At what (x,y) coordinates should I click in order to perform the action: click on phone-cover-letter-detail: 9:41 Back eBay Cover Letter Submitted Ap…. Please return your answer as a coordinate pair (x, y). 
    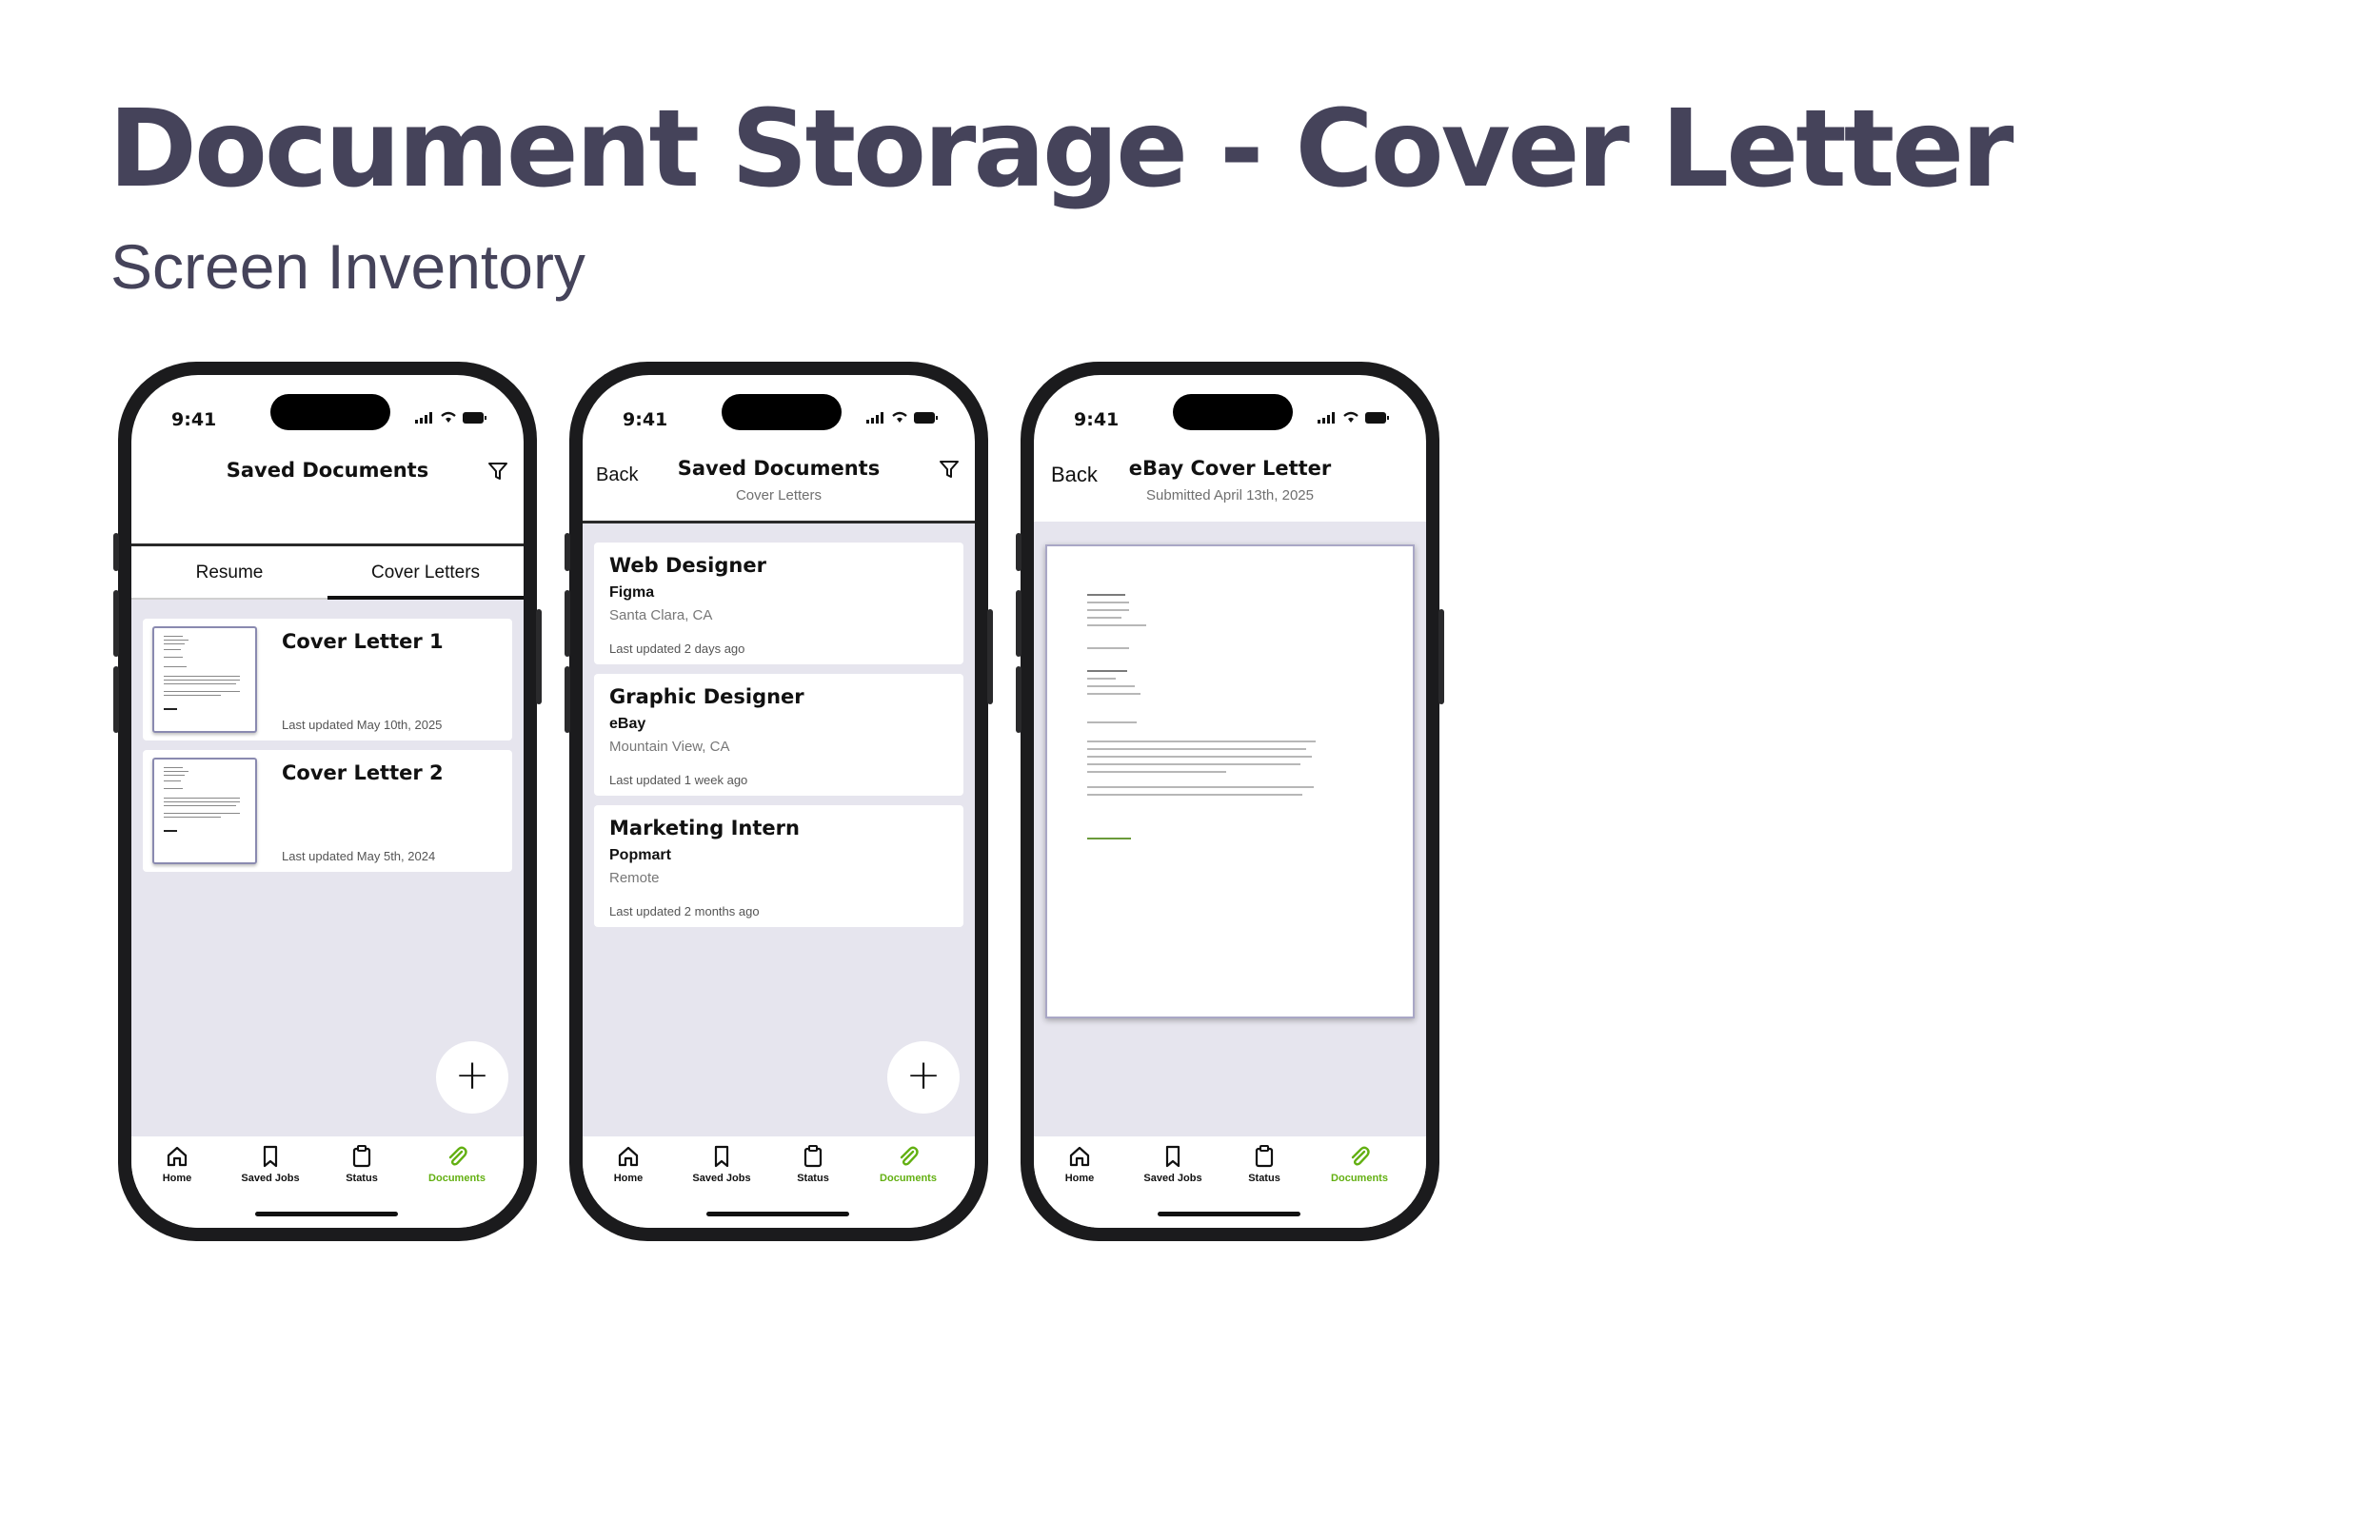
    Looking at the image, I should click on (1230, 801).